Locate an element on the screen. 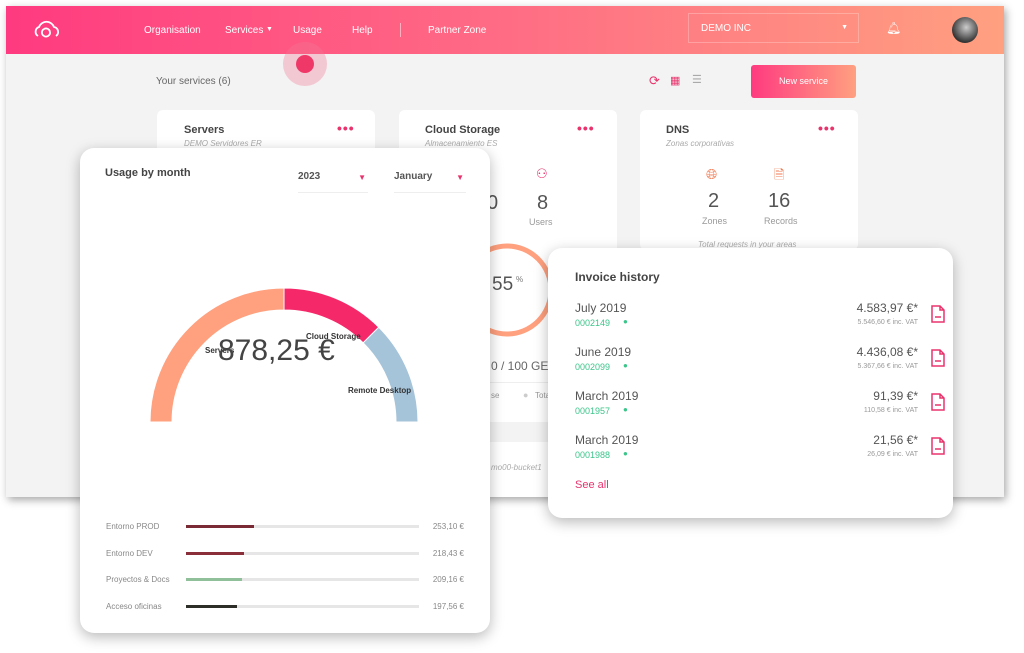 Image resolution: width=1024 pixels, height=653 pixels. card-subtitle: Zonas corporativas is located at coordinates (700, 143).